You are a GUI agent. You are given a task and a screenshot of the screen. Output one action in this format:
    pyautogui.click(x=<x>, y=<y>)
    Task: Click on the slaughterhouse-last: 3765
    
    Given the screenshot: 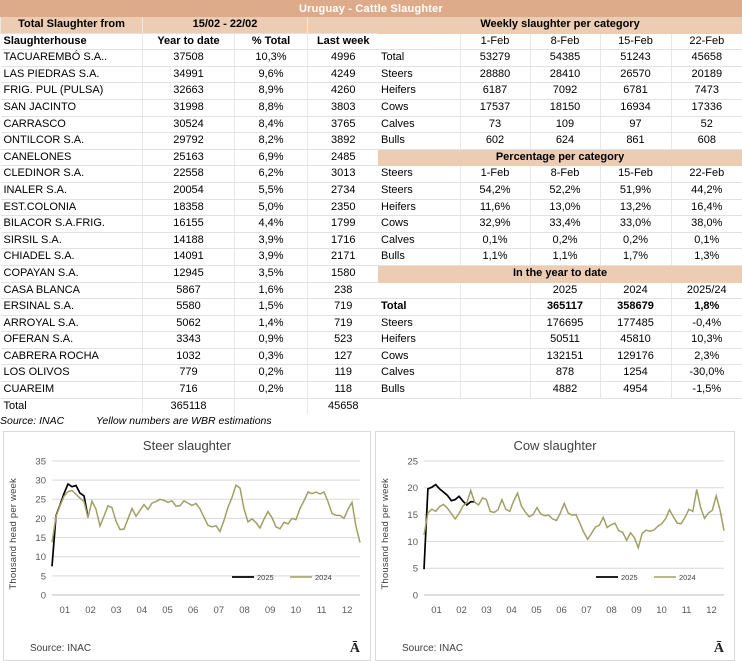 What is the action you would take?
    pyautogui.click(x=343, y=125)
    